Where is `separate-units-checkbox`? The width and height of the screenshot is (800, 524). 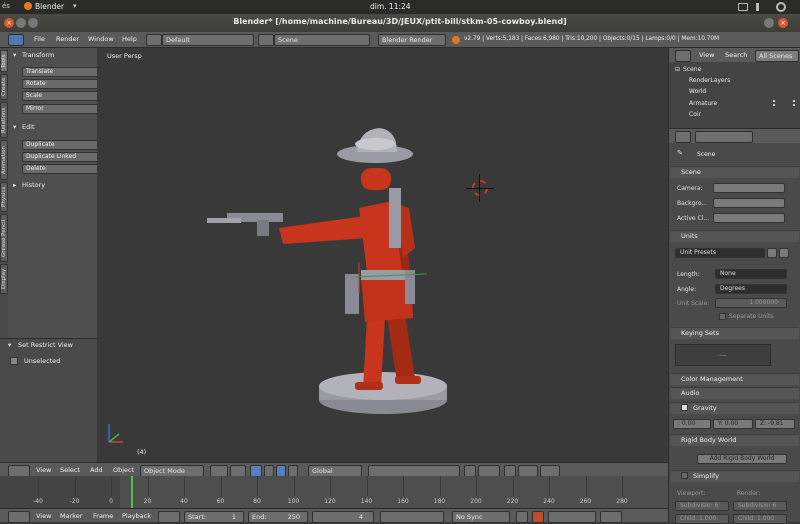
separate-units-checkbox is located at coordinates (722, 316).